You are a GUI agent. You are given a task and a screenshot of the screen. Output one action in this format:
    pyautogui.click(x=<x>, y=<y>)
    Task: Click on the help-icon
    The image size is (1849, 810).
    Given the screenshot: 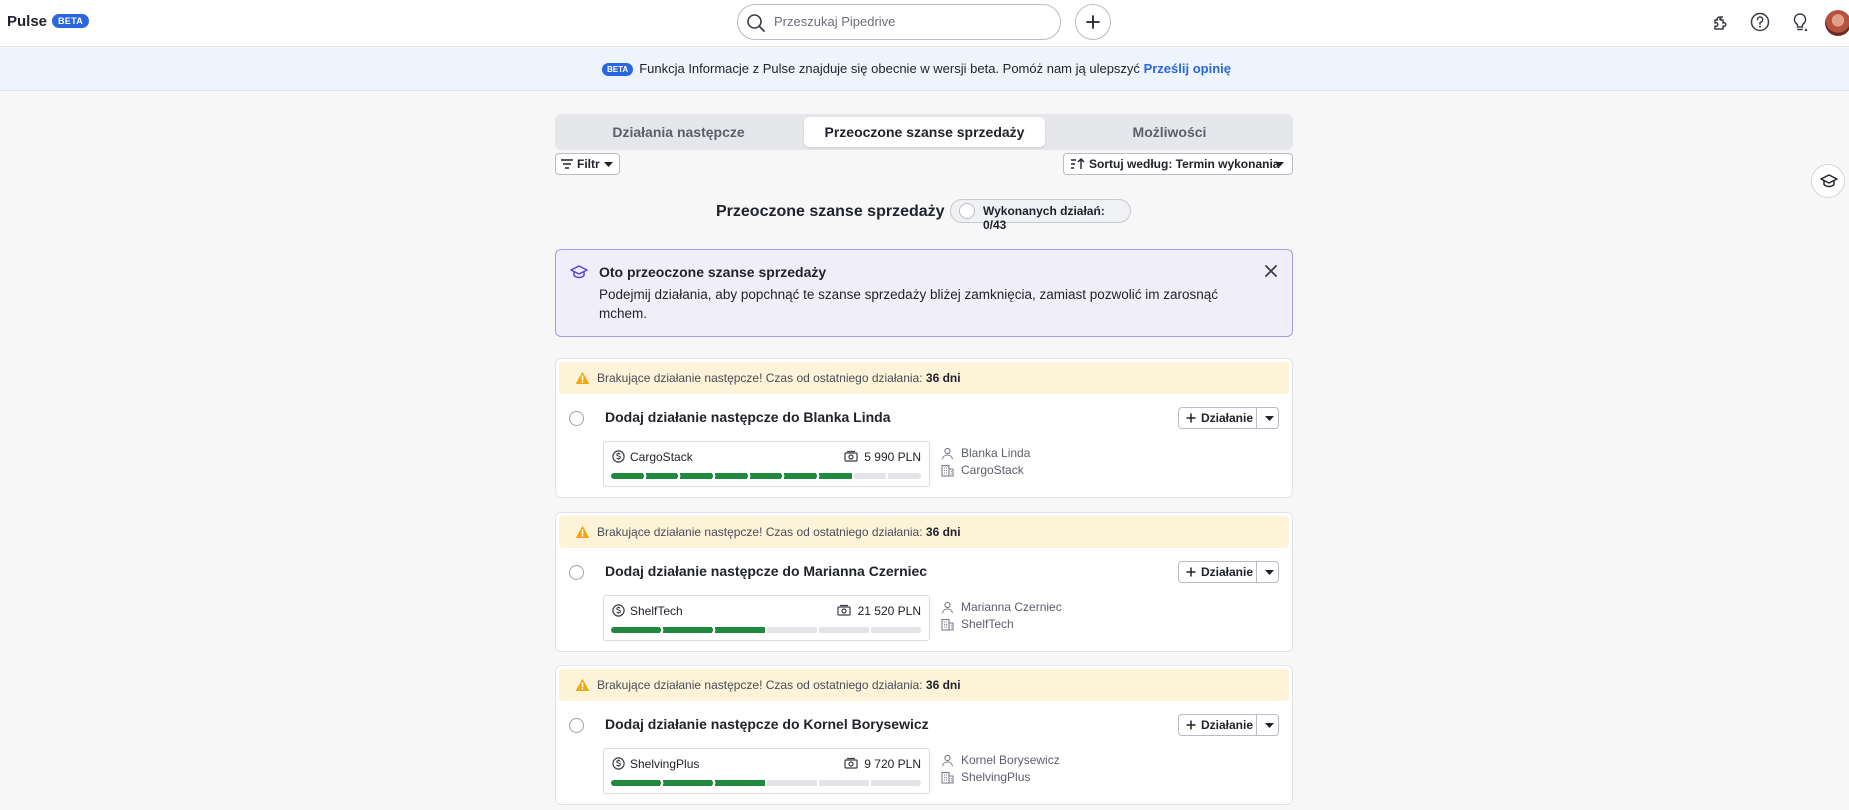 What is the action you would take?
    pyautogui.click(x=1760, y=22)
    